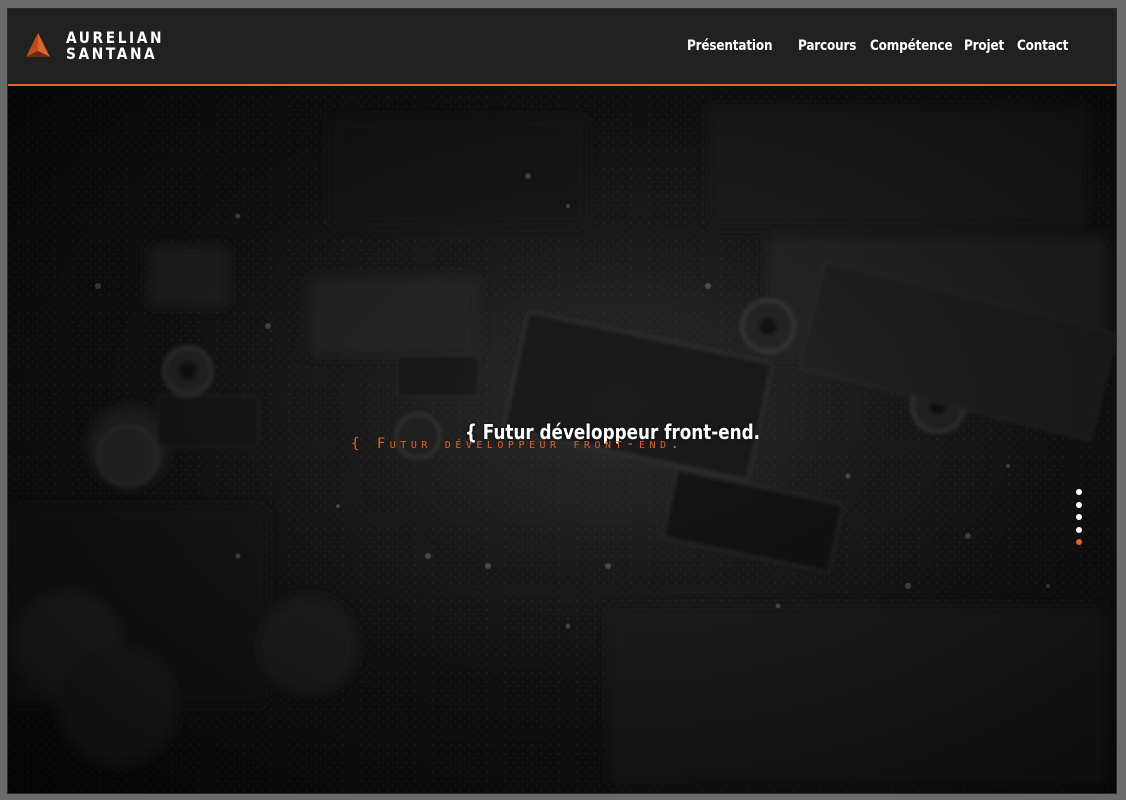 The height and width of the screenshot is (800, 1126). I want to click on tagline-echo-text: { Futur développeur front-end., so click(517, 444).